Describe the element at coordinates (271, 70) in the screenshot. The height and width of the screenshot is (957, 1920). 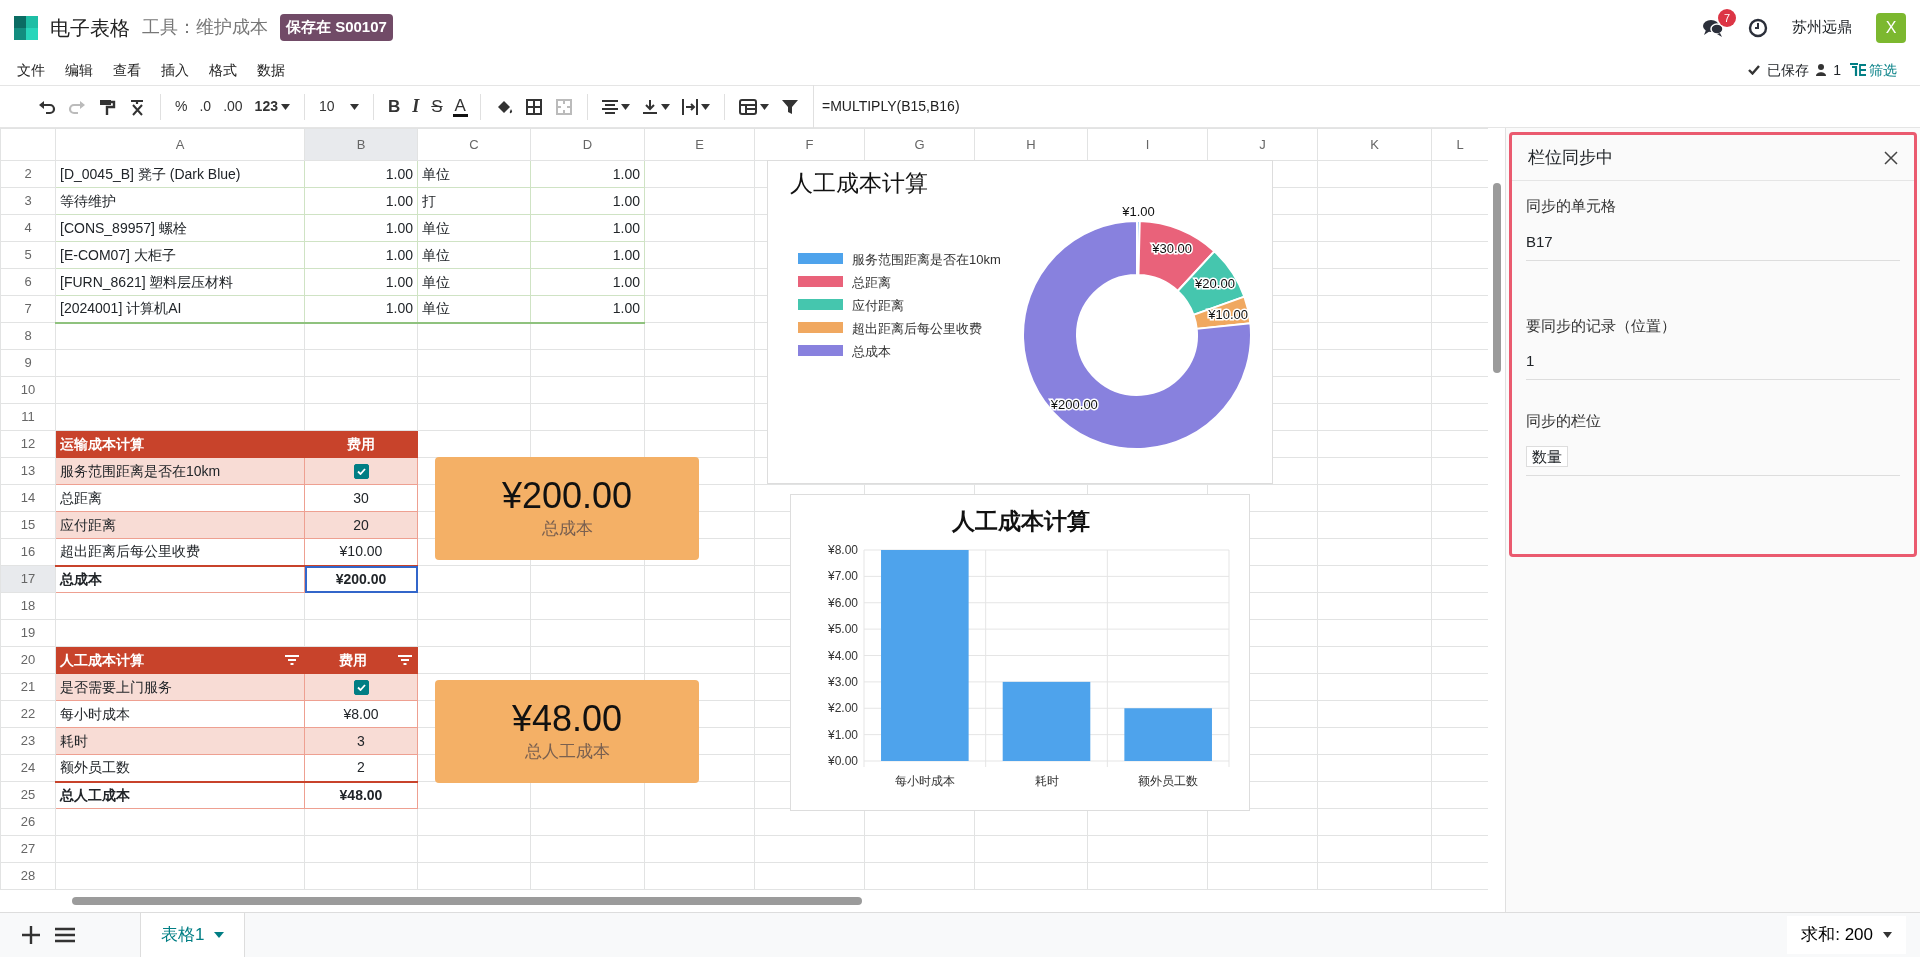
I see `menu-item: 数据` at that location.